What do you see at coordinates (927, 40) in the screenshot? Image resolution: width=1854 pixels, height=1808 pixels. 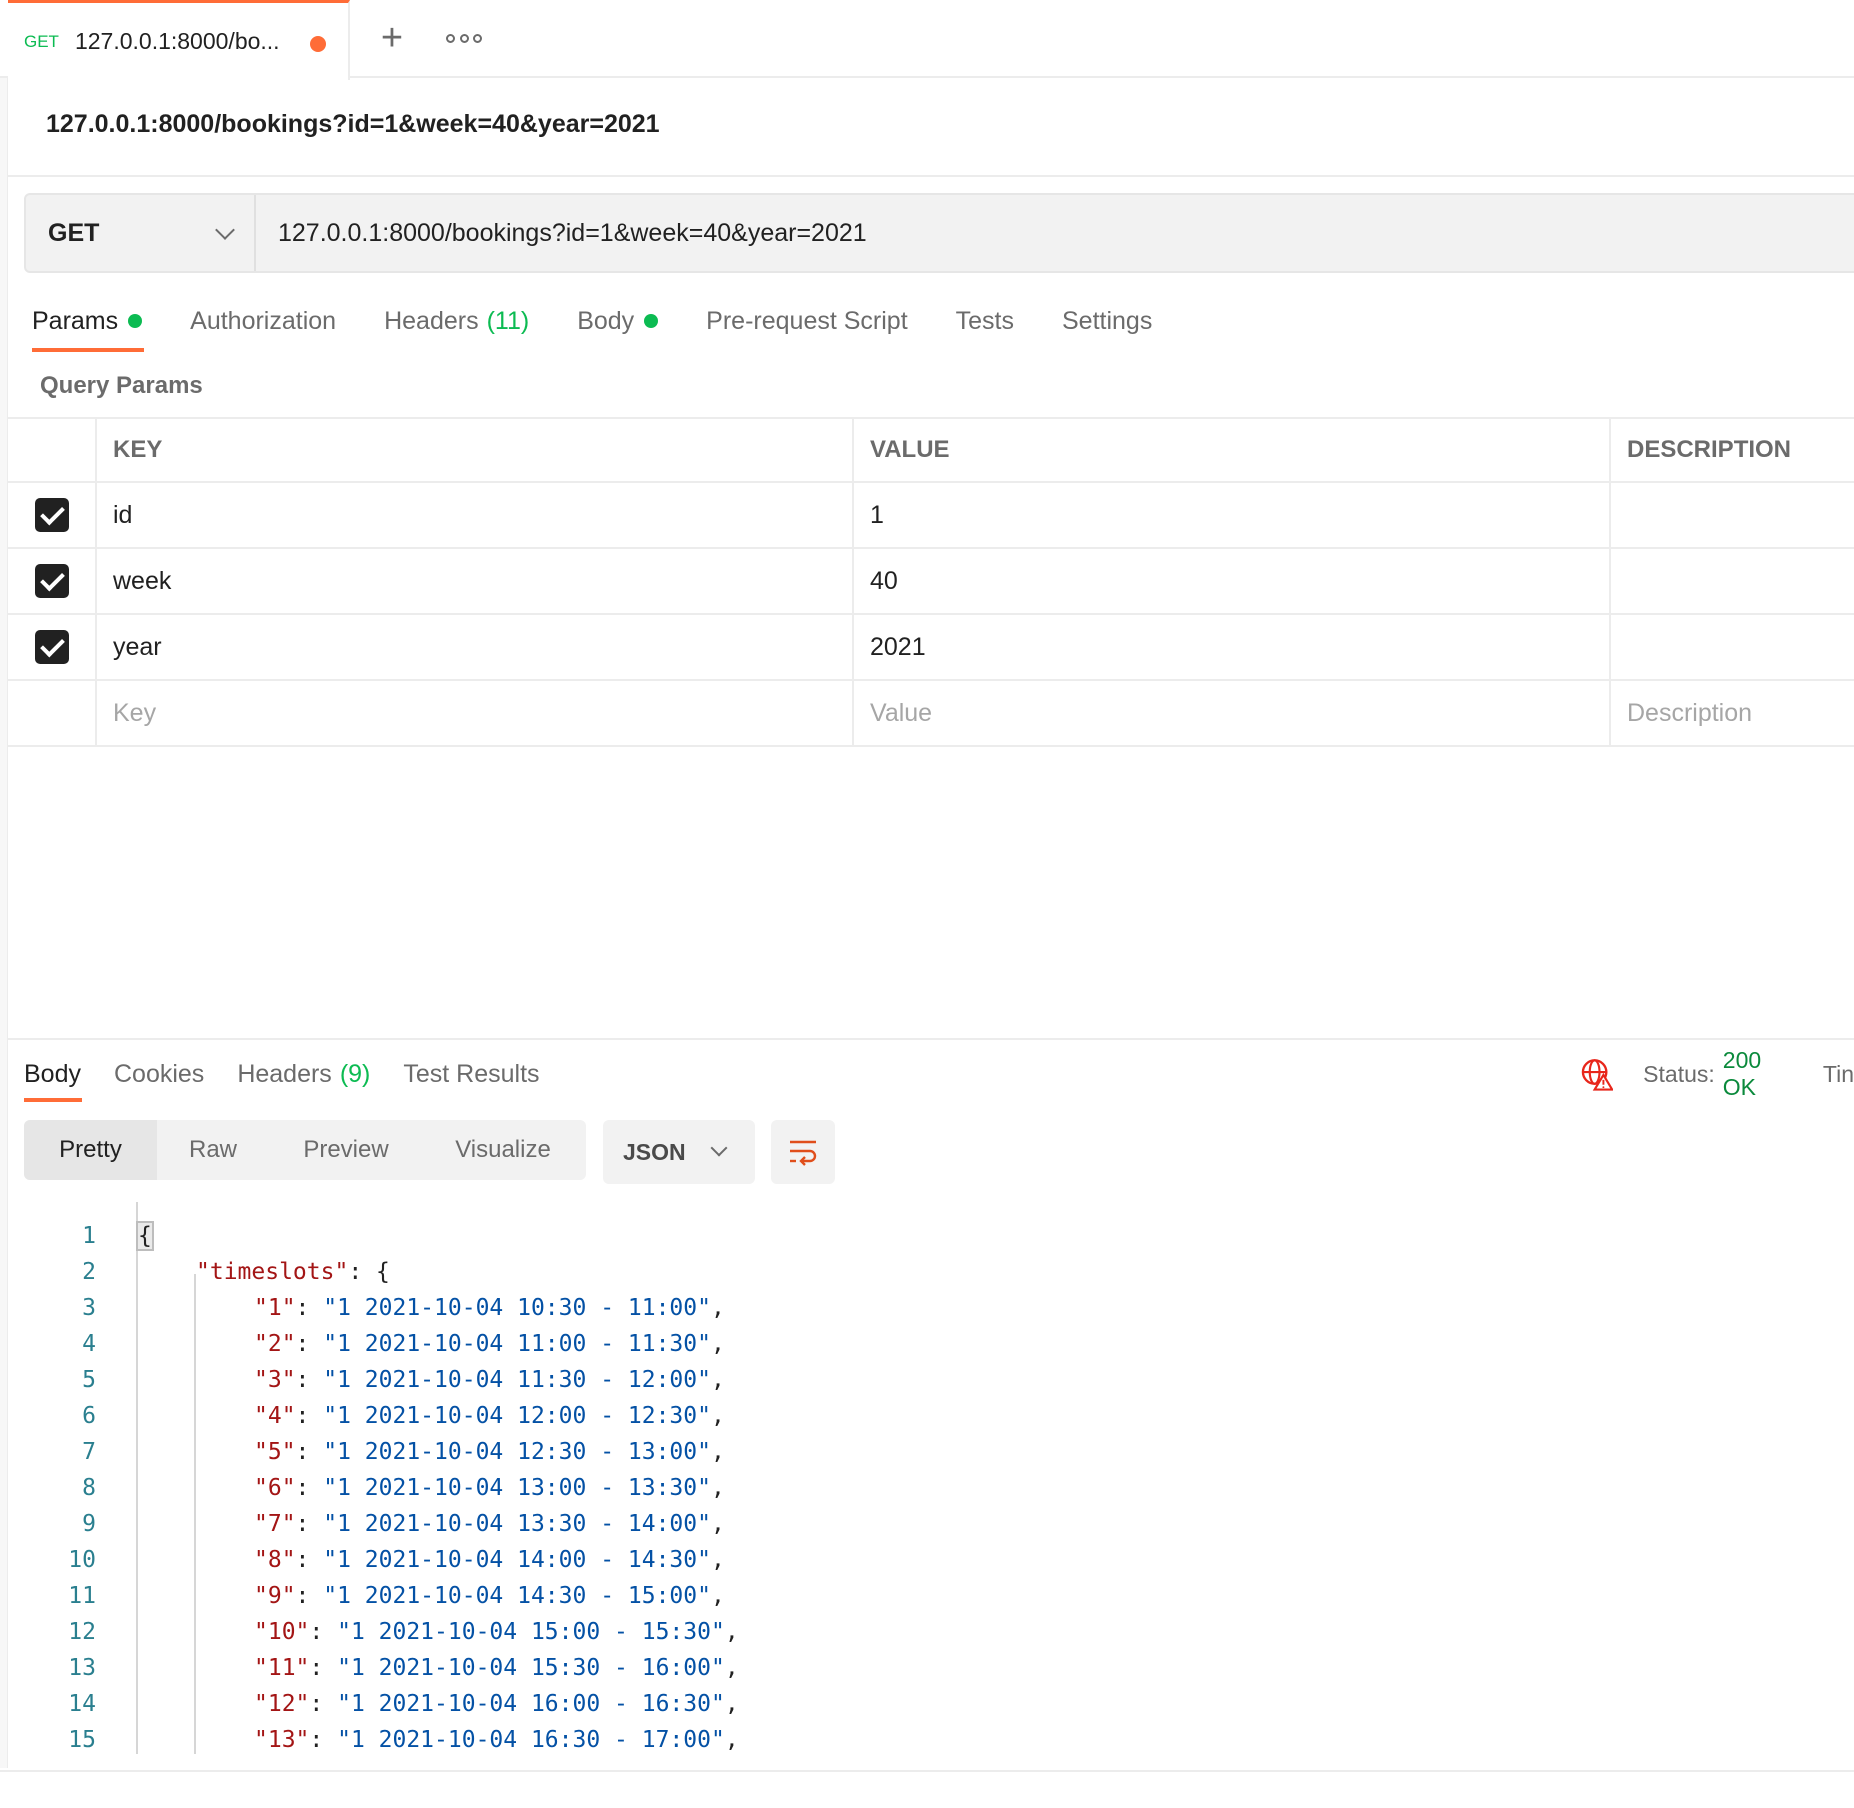 I see `tab-bar: GET 127.0.0.1:8000/bo... +` at bounding box center [927, 40].